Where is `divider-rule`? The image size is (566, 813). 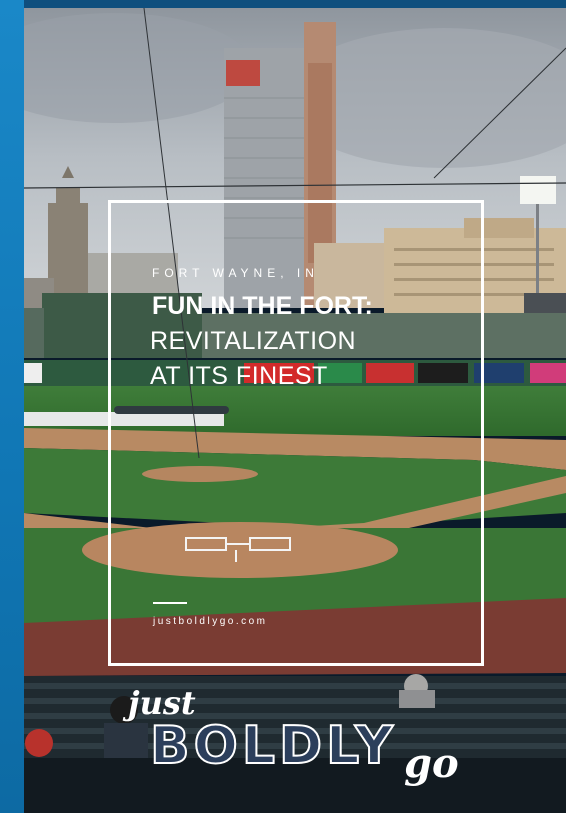 divider-rule is located at coordinates (170, 603).